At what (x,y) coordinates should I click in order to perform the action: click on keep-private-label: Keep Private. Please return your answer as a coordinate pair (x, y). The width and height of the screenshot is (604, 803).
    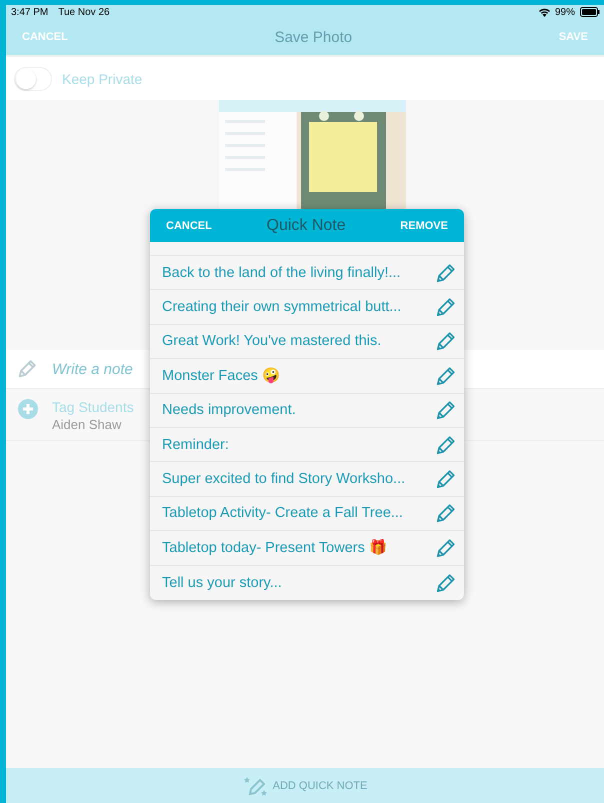
    Looking at the image, I should click on (102, 78).